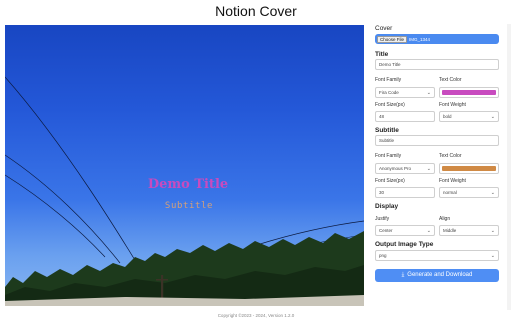  Describe the element at coordinates (452, 105) in the screenshot. I see `title-font-weight-label: Font Weight` at that location.